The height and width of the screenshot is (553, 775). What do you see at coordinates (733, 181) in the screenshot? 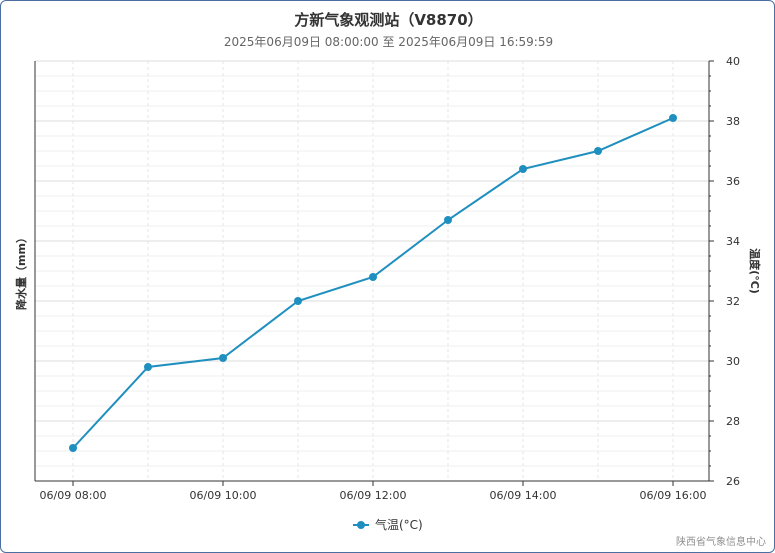
I see `y-tick-label: 36` at bounding box center [733, 181].